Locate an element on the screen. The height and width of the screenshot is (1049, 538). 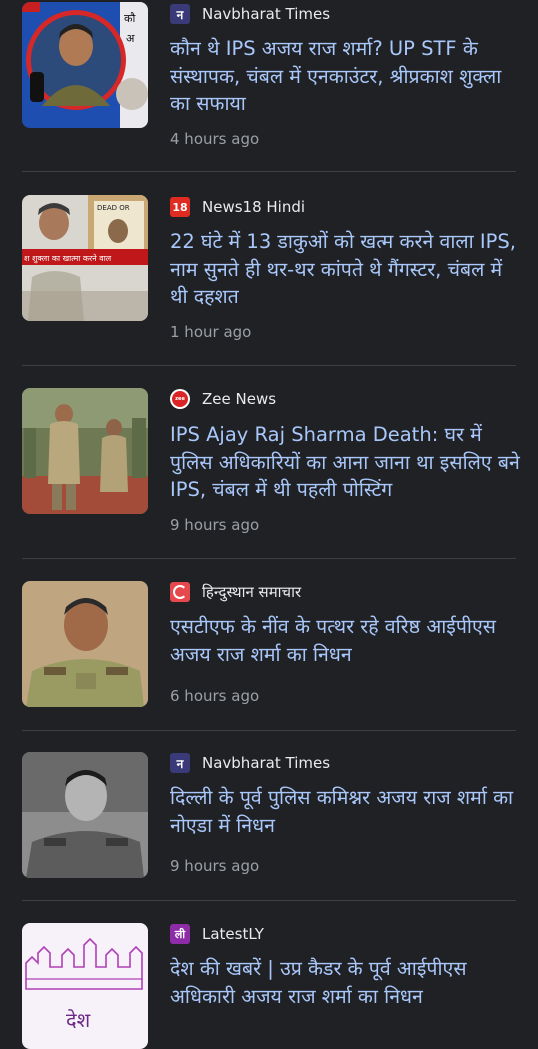
news-thumbnail: DEAD OR श शुक्ला का खात्मा करने वाल is located at coordinates (85, 258).